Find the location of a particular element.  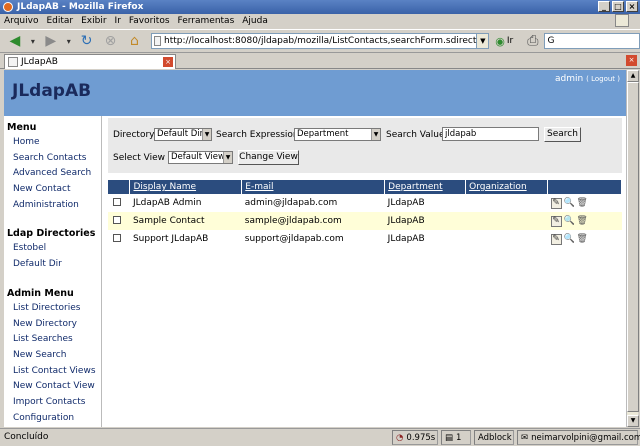

contact-email: sample@jldapab.com is located at coordinates (313, 221).